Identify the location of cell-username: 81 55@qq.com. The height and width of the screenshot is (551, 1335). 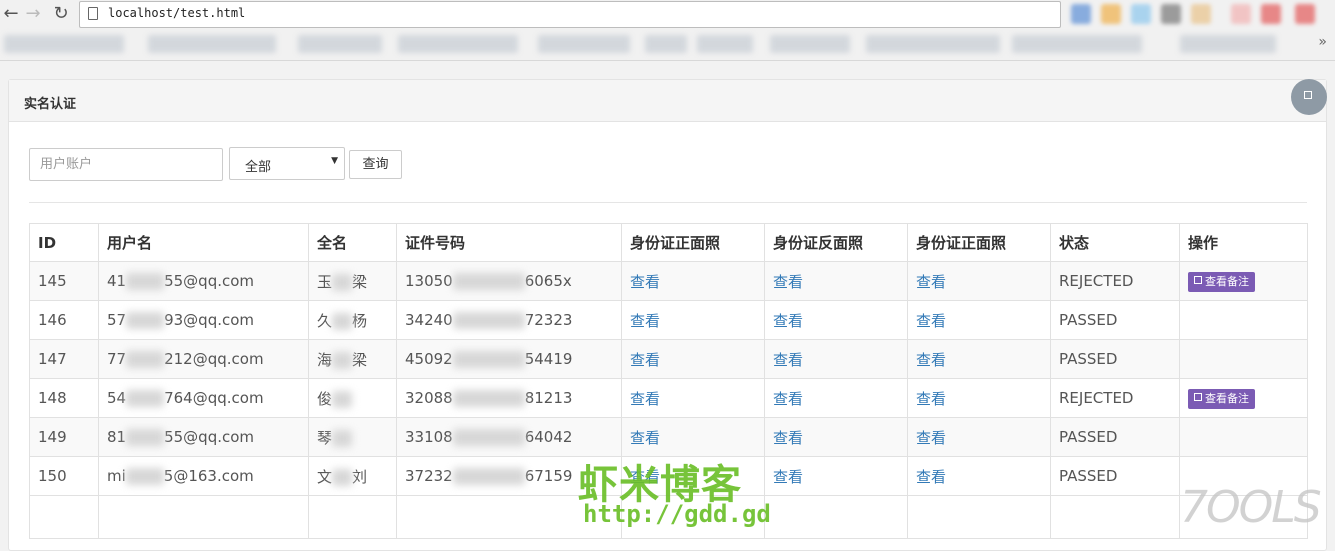
(203, 437).